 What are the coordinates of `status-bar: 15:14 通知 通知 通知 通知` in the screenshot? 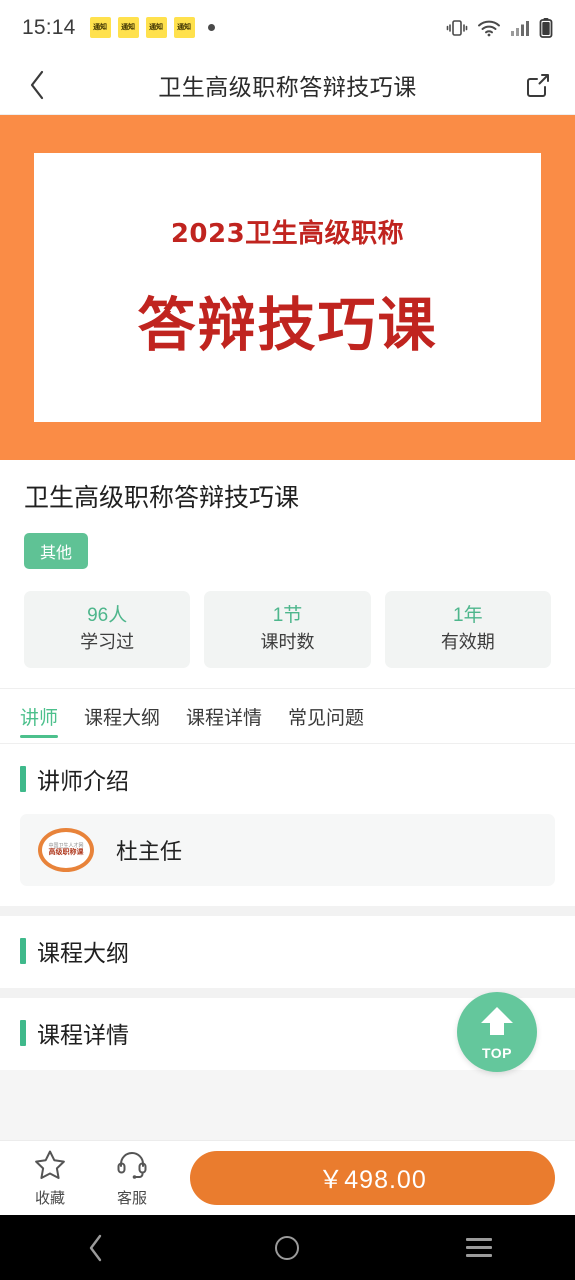 It's located at (287, 27).